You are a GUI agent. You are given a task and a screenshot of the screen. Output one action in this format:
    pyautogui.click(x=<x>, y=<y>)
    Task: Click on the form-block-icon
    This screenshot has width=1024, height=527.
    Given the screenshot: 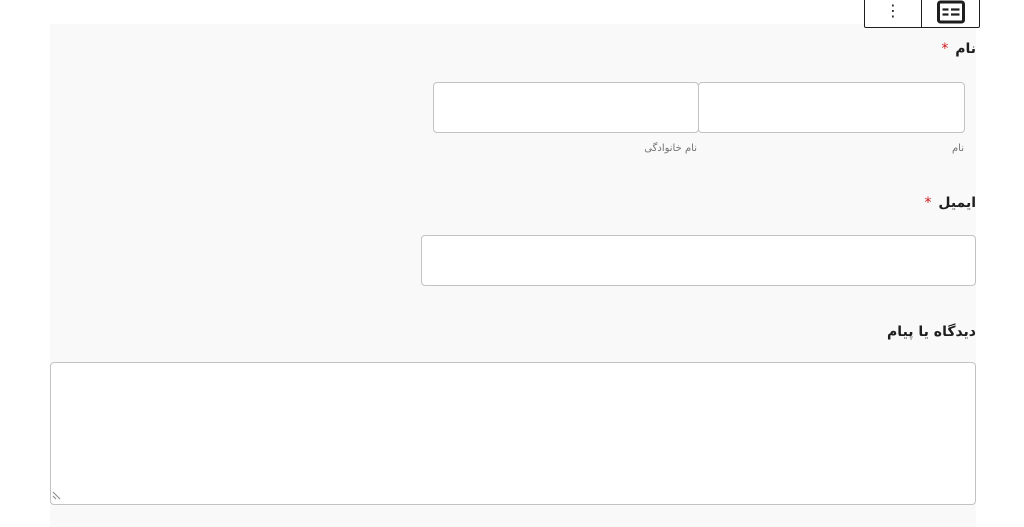 What is the action you would take?
    pyautogui.click(x=950, y=12)
    